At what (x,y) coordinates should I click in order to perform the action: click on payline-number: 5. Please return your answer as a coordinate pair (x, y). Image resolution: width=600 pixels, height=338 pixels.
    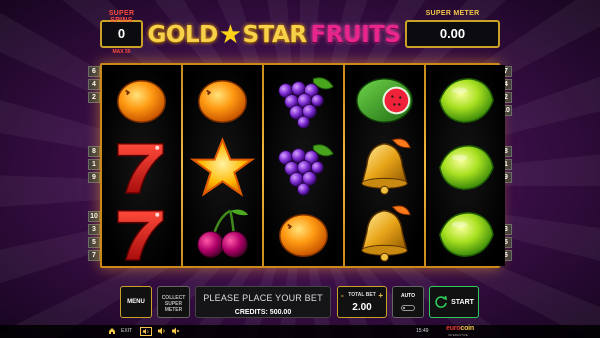
    Looking at the image, I should click on (94, 242).